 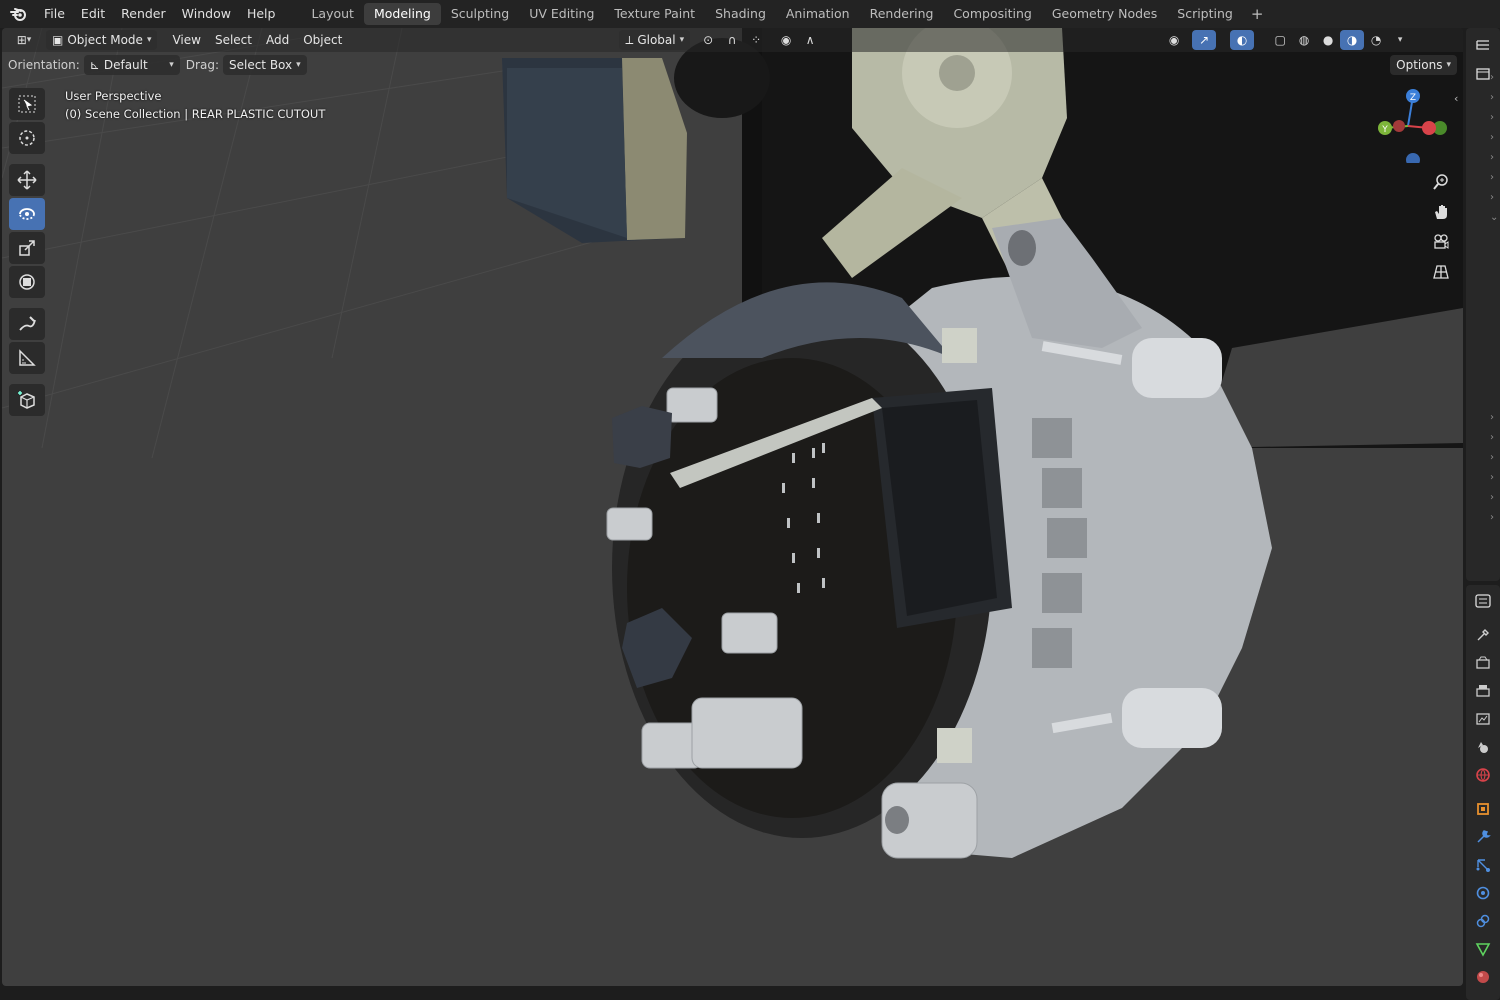 I want to click on drag-dropdown: Select Box ▾, so click(x=264, y=65).